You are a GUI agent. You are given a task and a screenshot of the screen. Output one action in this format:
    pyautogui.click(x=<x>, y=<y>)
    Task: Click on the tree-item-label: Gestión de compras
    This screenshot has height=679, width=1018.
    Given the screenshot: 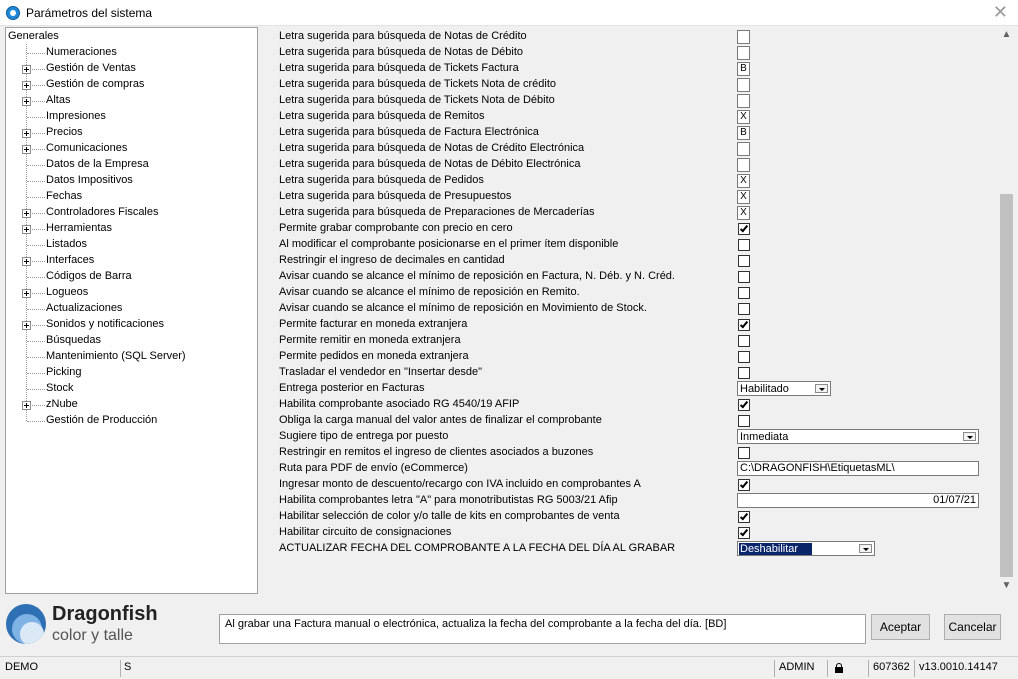 What is the action you would take?
    pyautogui.click(x=95, y=84)
    